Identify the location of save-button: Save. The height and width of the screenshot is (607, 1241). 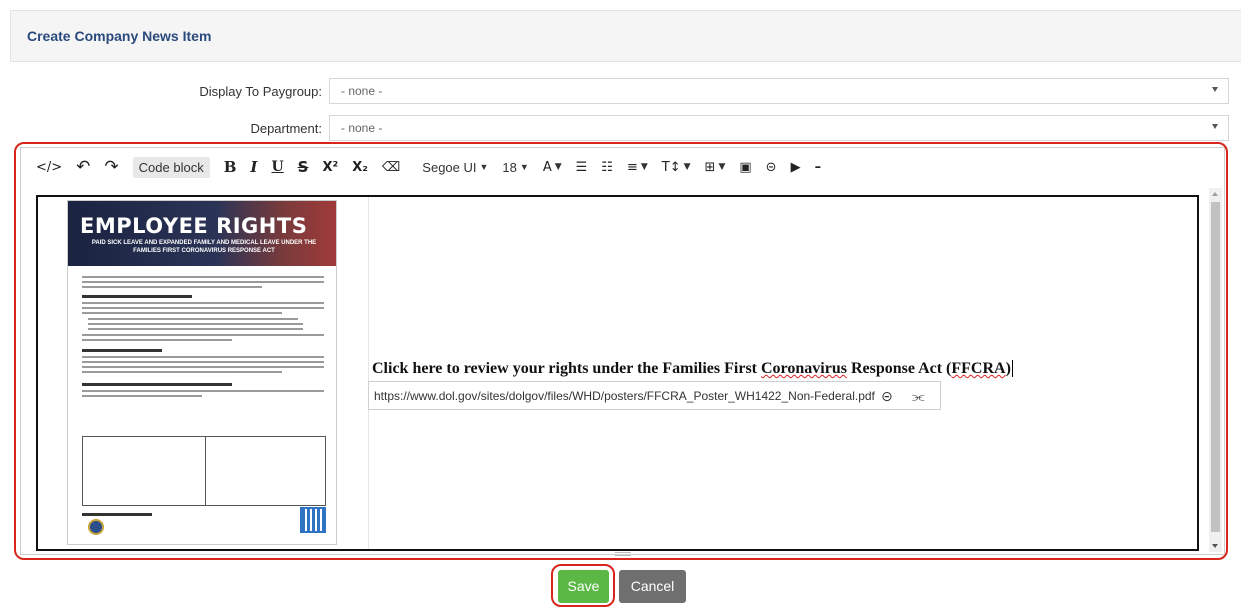
(583, 586).